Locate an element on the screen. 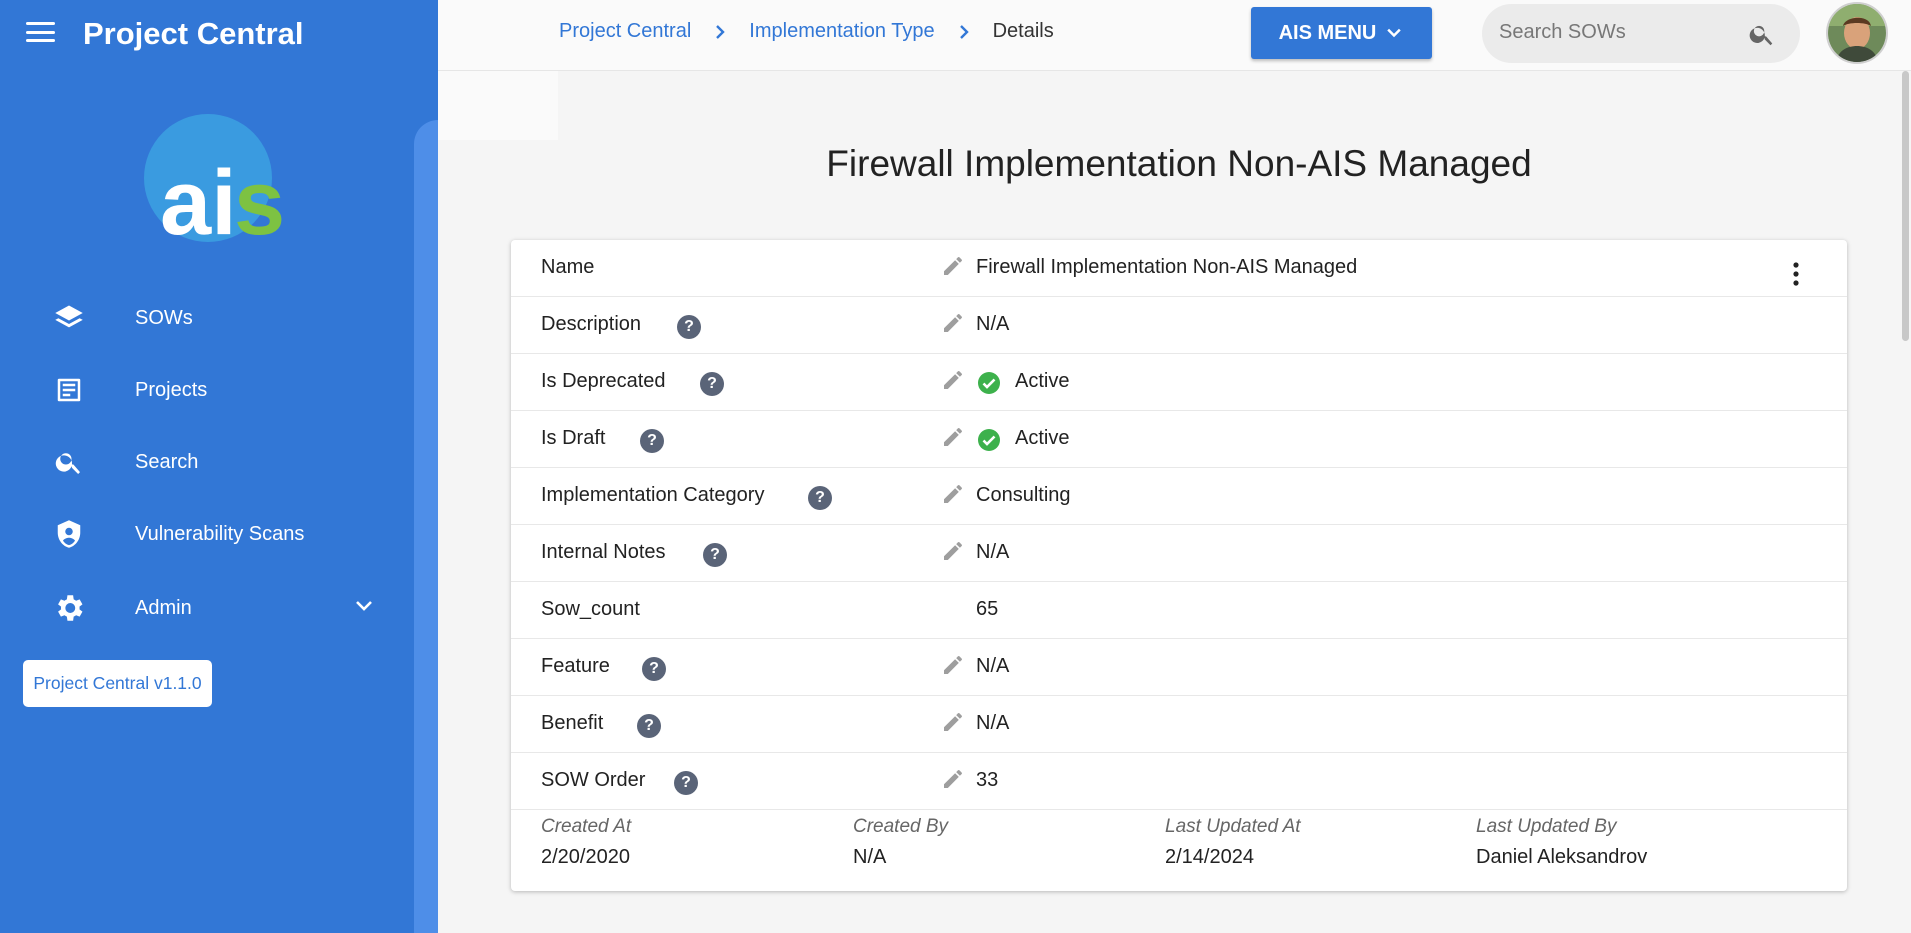 This screenshot has width=1911, height=933. sidebar-item-label: SOWs is located at coordinates (164, 317).